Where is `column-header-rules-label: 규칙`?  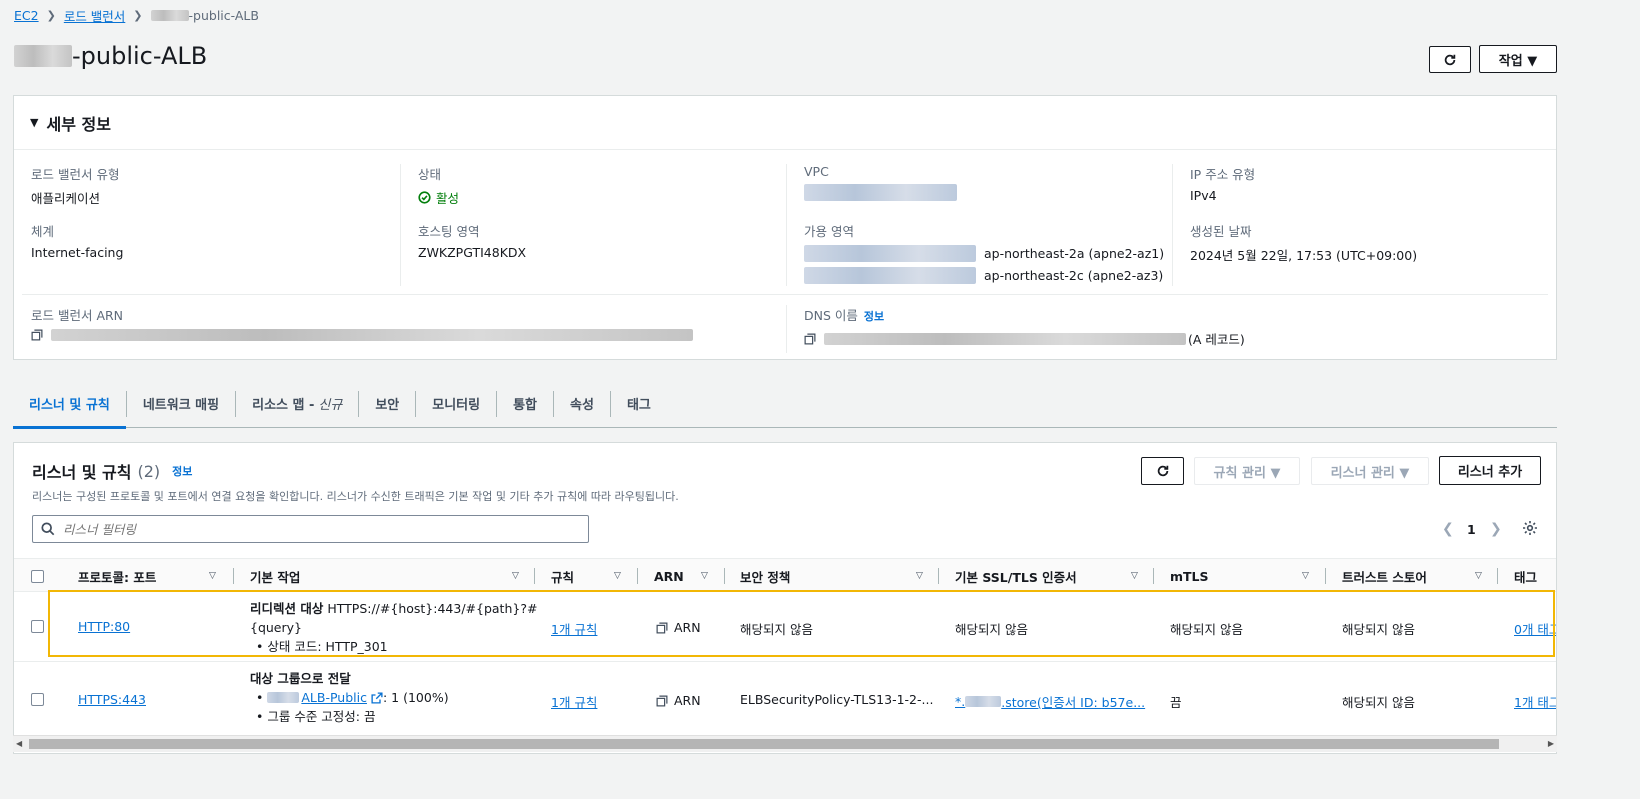 column-header-rules-label: 규칙 is located at coordinates (563, 577).